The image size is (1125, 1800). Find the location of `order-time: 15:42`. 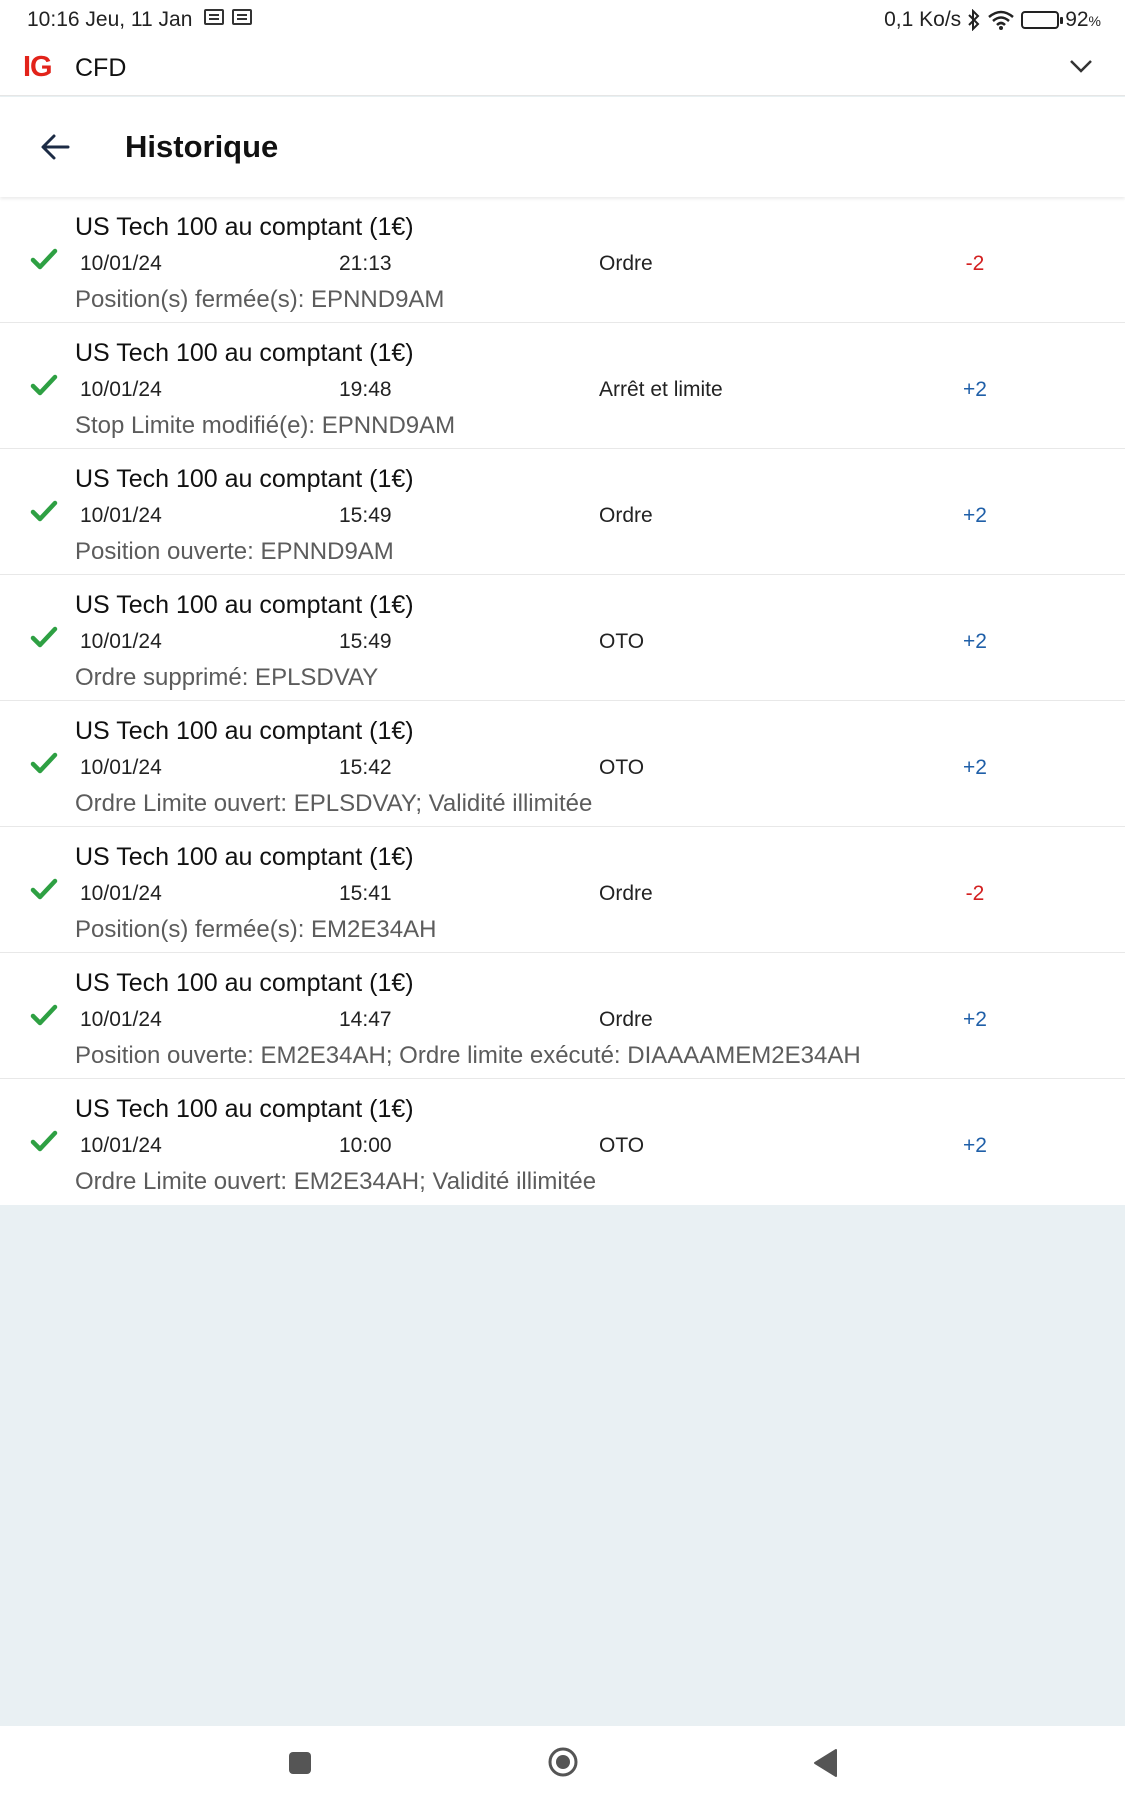

order-time: 15:42 is located at coordinates (365, 767).